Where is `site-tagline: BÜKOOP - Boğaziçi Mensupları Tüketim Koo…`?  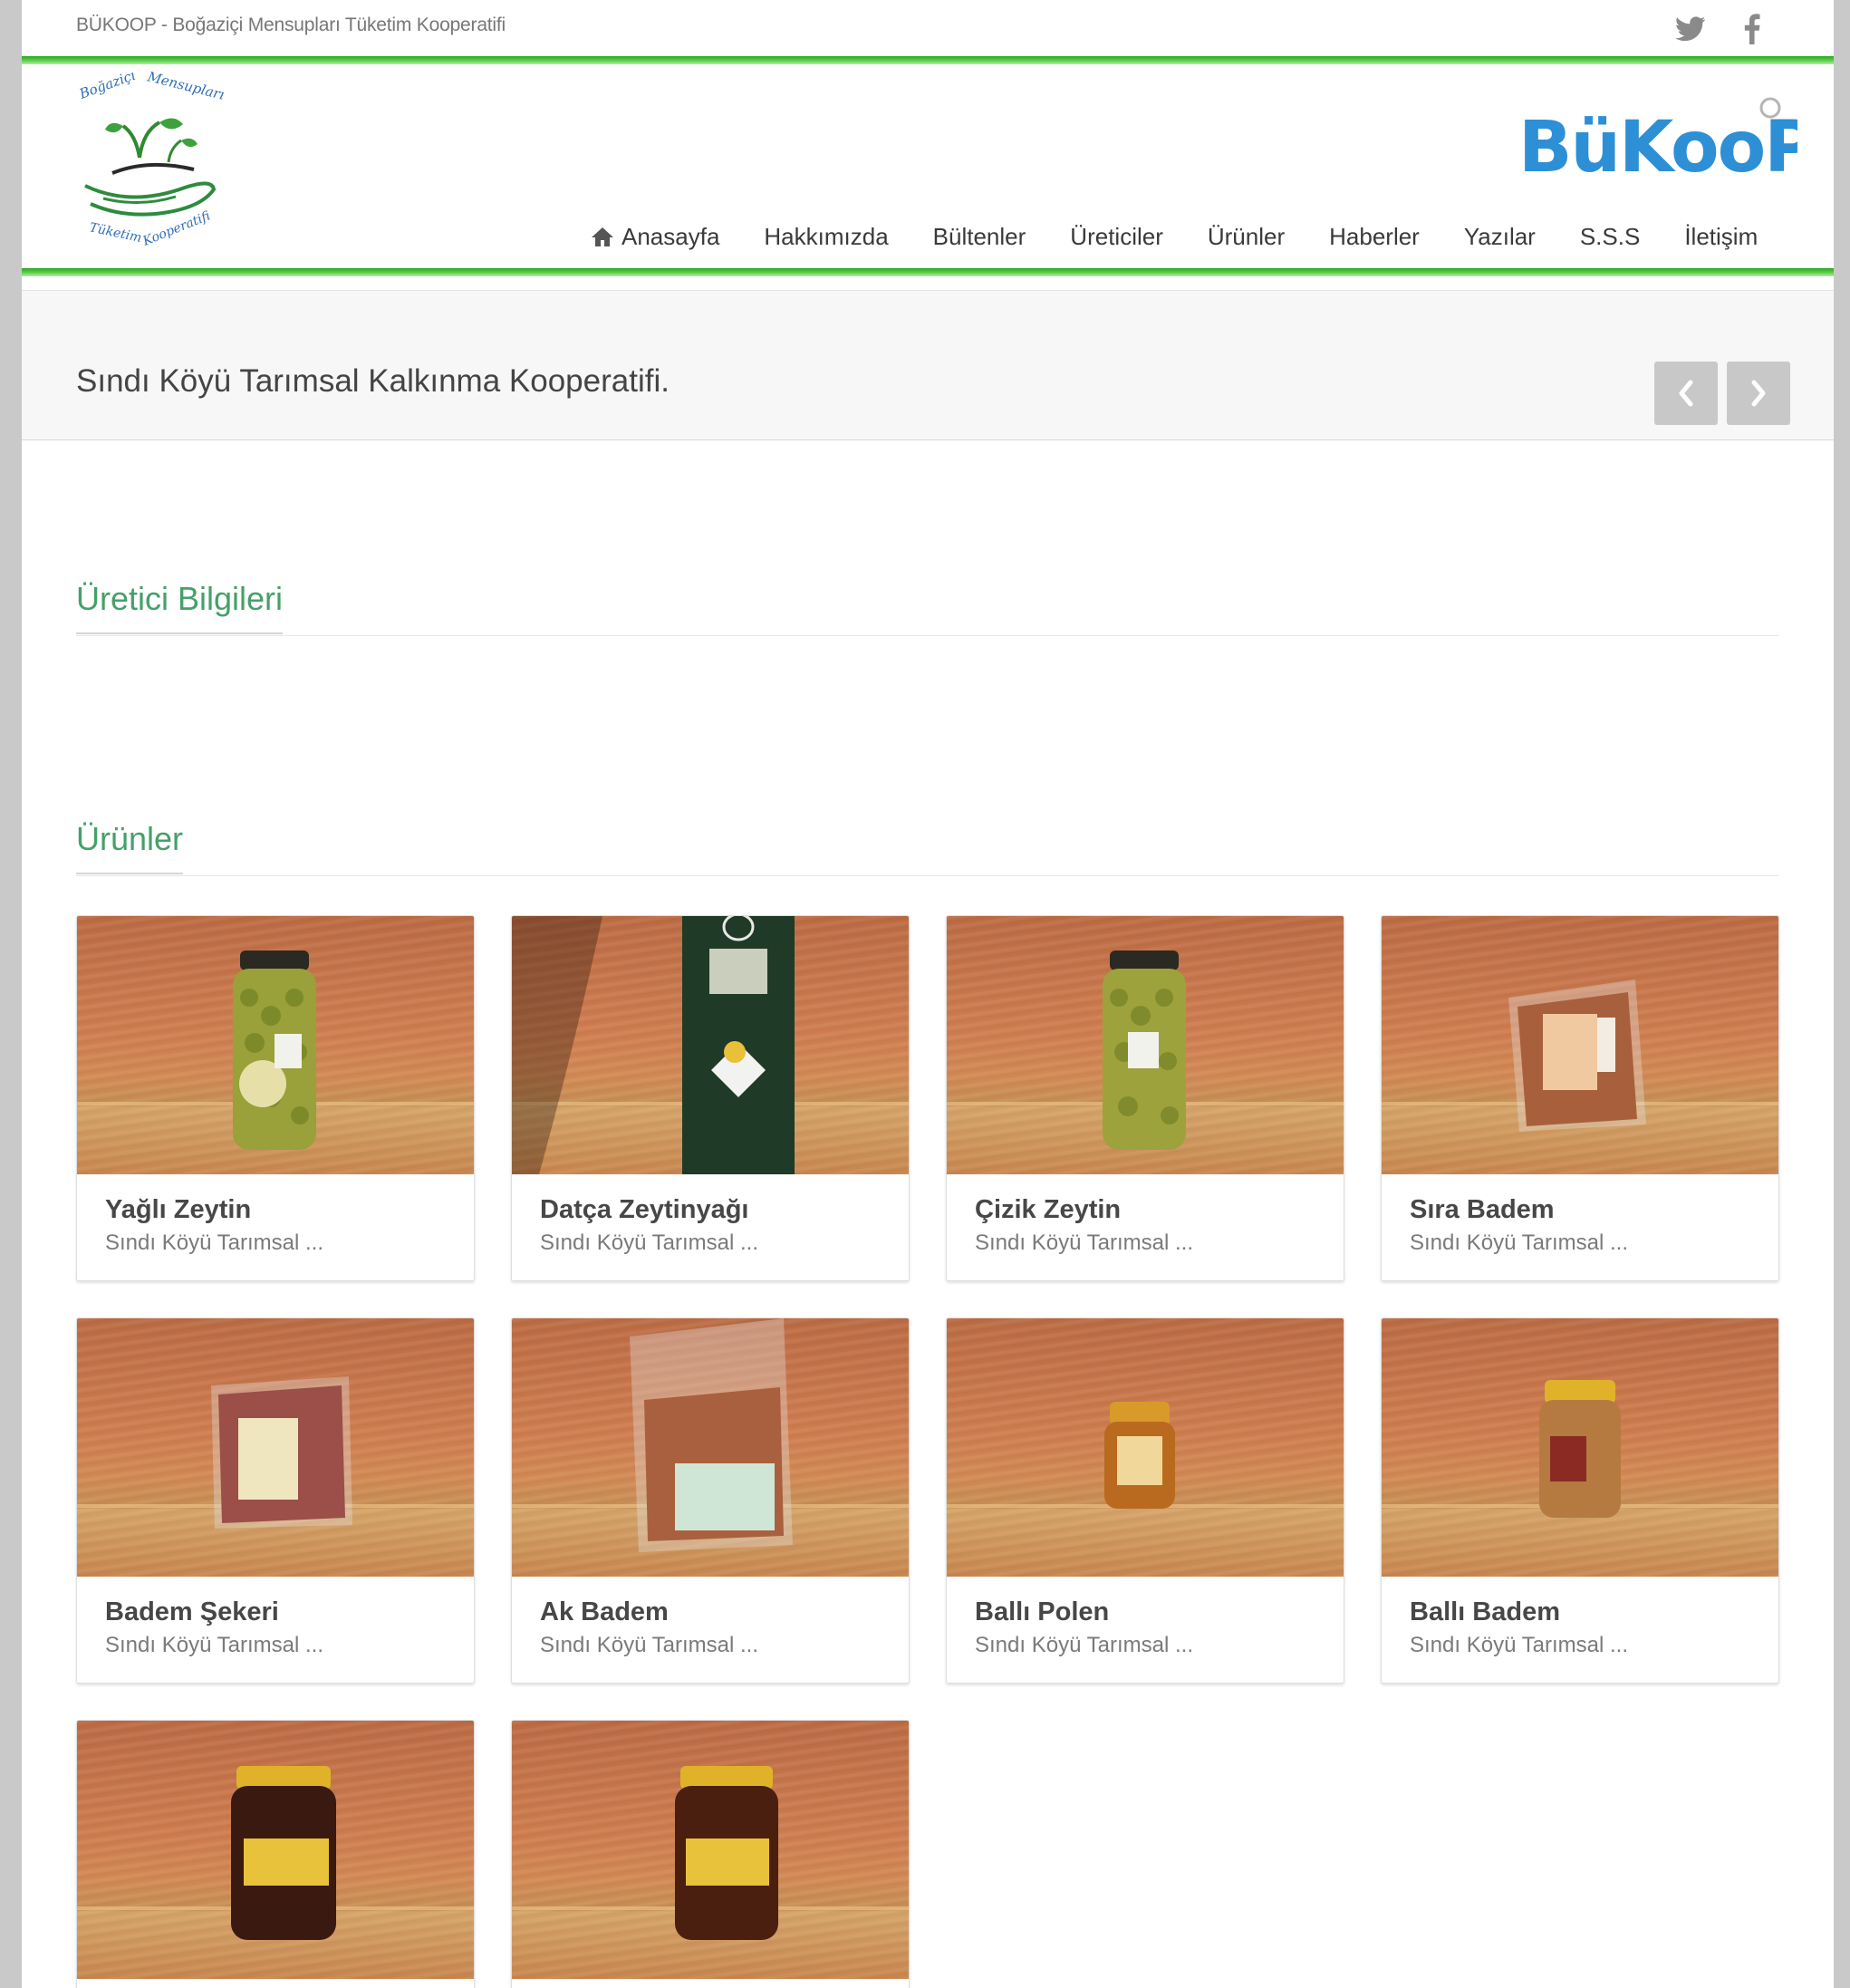
site-tagline: BÜKOOP - Boğaziçi Mensupları Tüketim Koo… is located at coordinates (291, 24).